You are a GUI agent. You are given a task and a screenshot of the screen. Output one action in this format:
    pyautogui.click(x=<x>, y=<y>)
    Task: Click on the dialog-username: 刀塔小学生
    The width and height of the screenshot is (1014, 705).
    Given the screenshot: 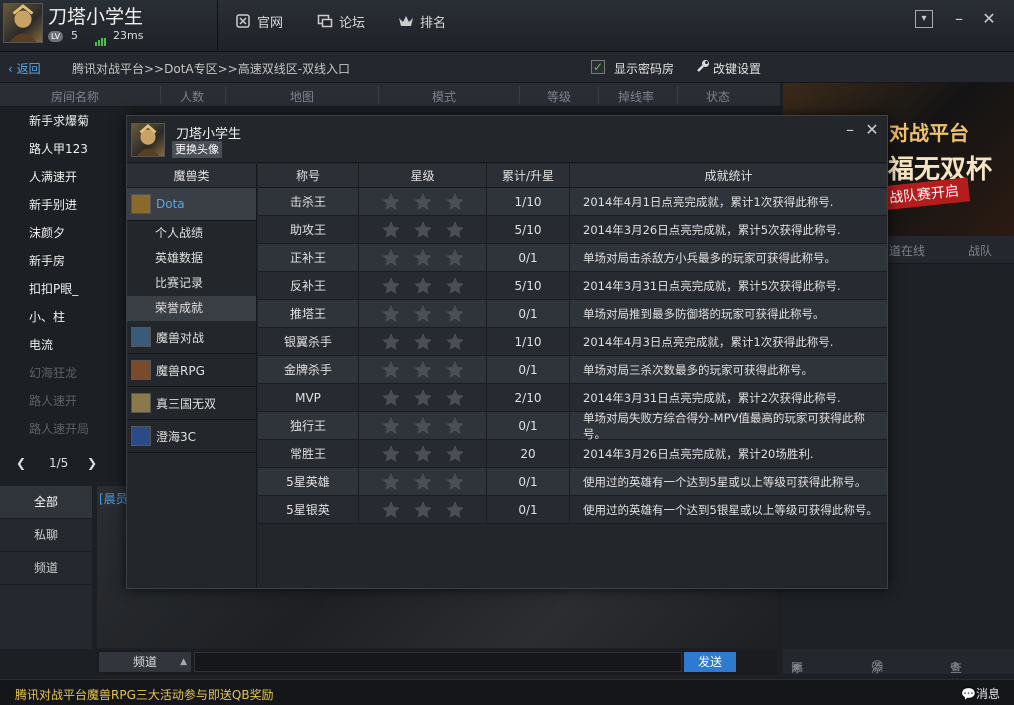 What is the action you would take?
    pyautogui.click(x=209, y=134)
    